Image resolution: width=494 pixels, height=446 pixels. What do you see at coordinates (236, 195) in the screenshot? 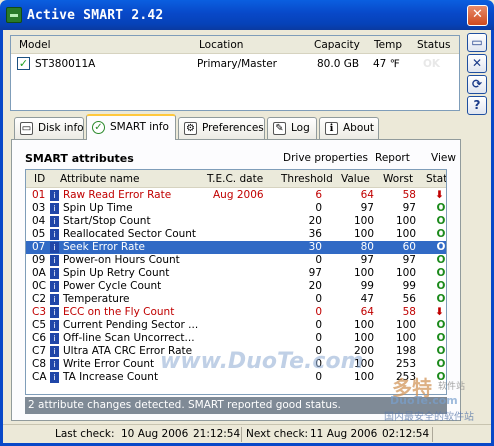
I see `attribute-row: i01Raw Read Error RateAug 200666458⬇ 1` at bounding box center [236, 195].